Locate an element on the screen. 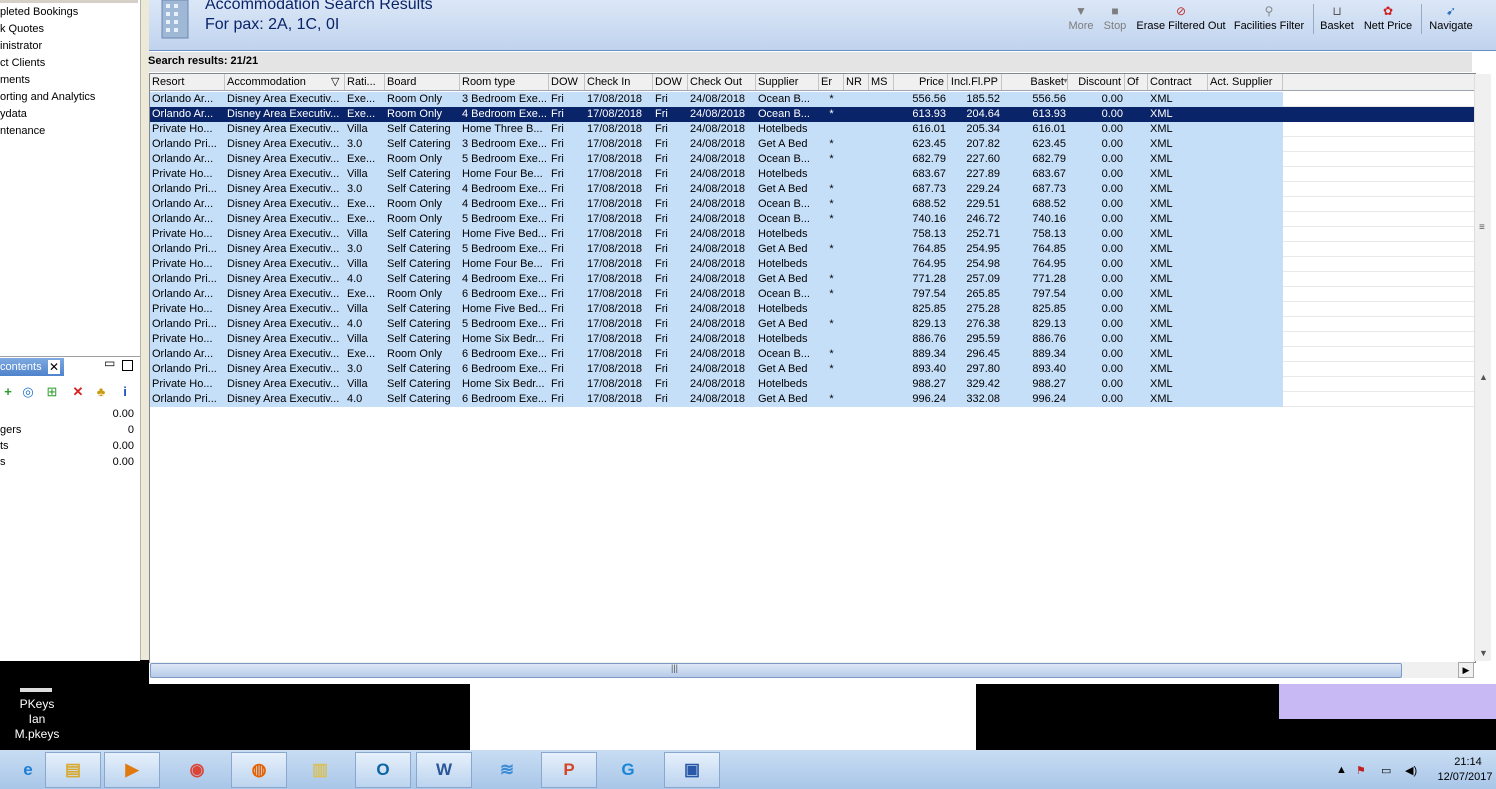 The height and width of the screenshot is (789, 1496). column-header: Incl.Fl.PP is located at coordinates (975, 82).